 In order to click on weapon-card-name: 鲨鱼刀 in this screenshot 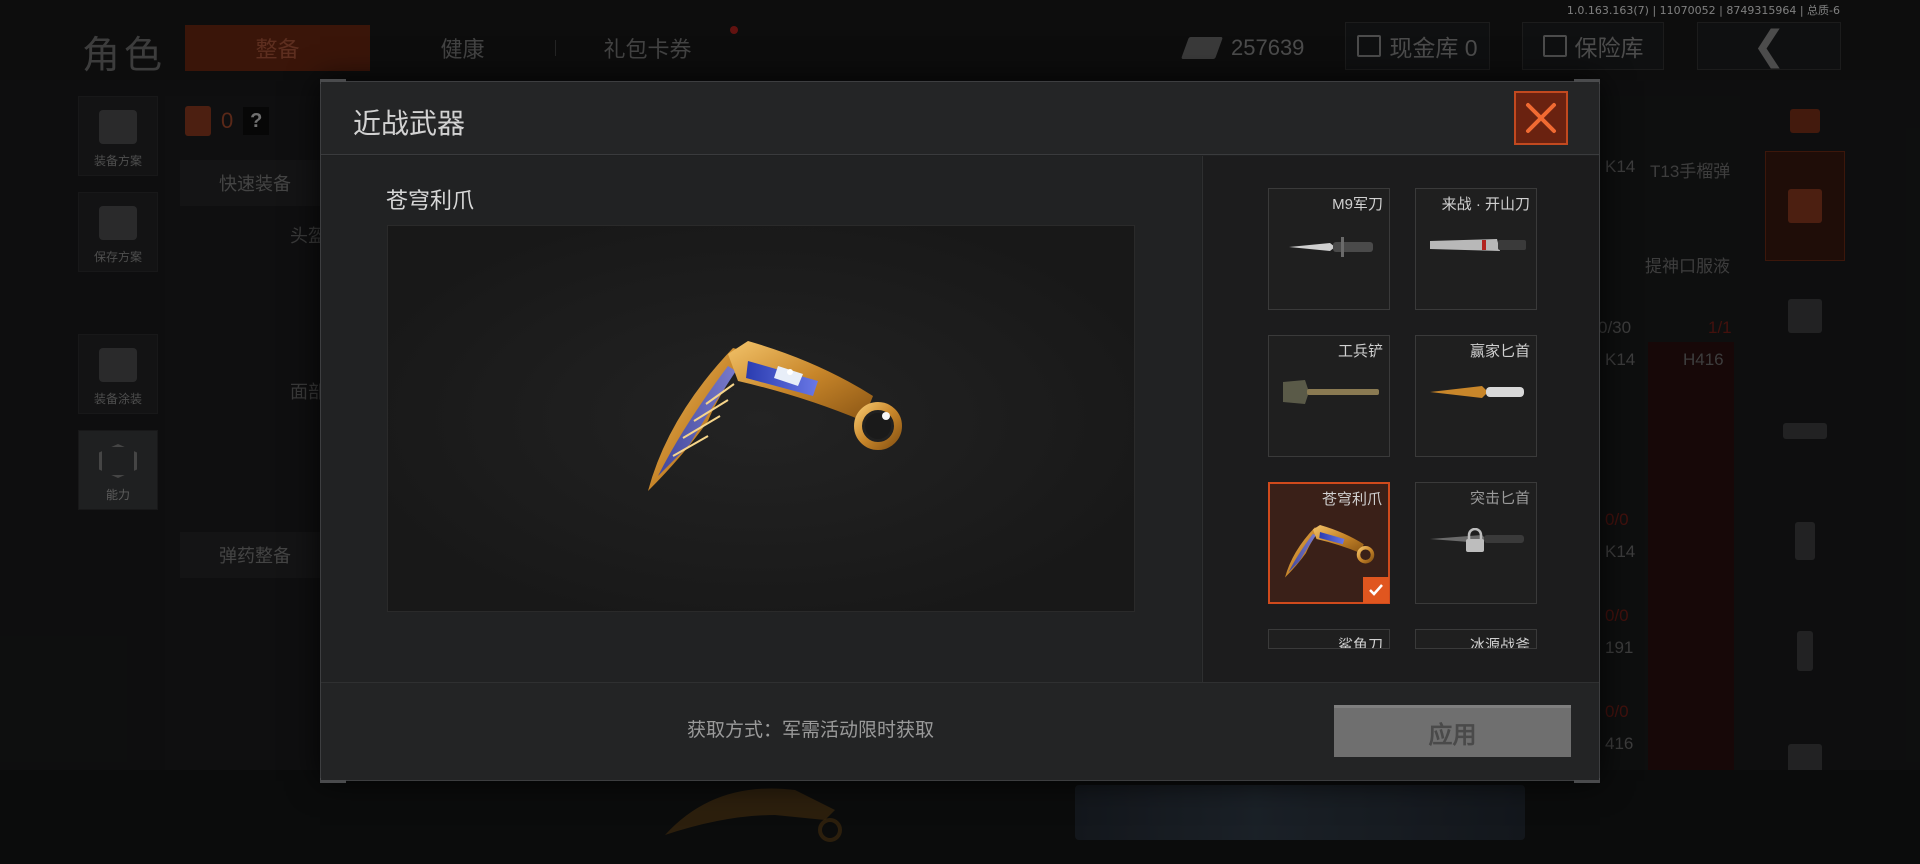, I will do `click(1360, 643)`.